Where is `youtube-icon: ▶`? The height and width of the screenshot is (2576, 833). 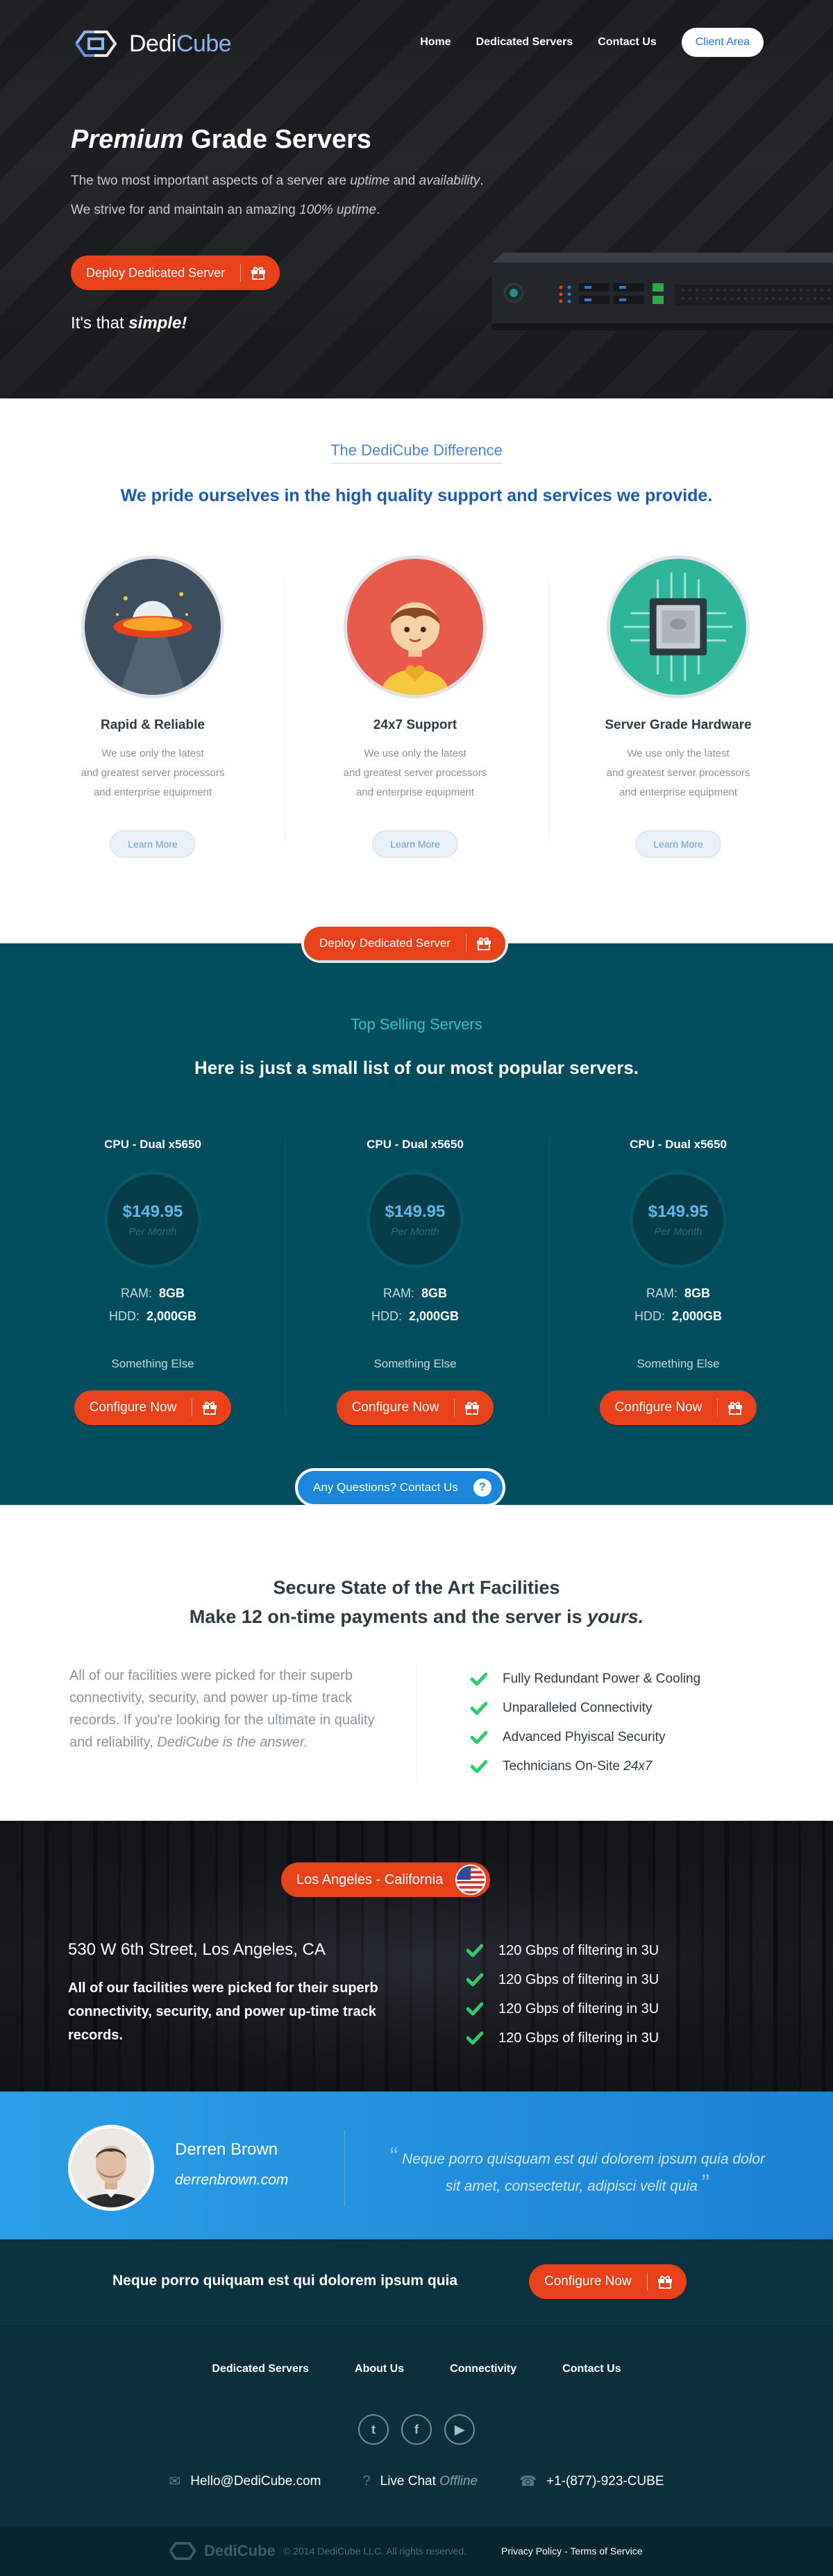 youtube-icon: ▶ is located at coordinates (459, 2429).